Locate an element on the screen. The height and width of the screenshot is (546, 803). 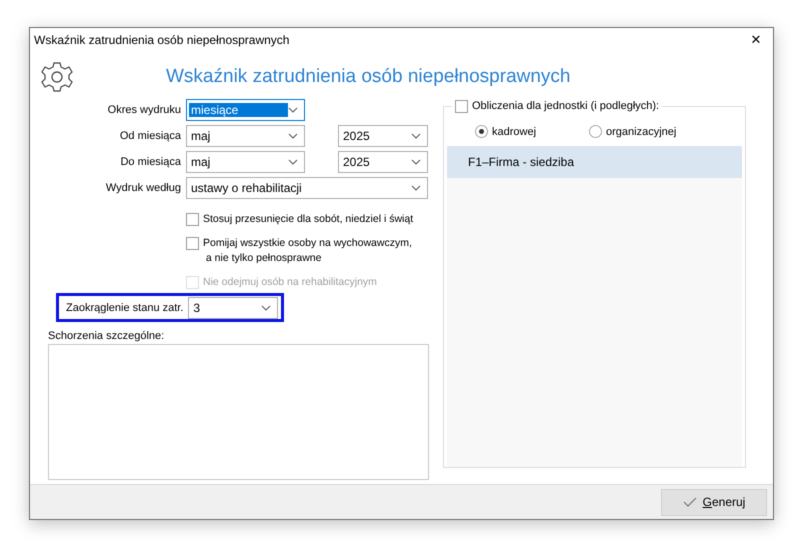
field-label: Do miesiąca is located at coordinates (150, 162).